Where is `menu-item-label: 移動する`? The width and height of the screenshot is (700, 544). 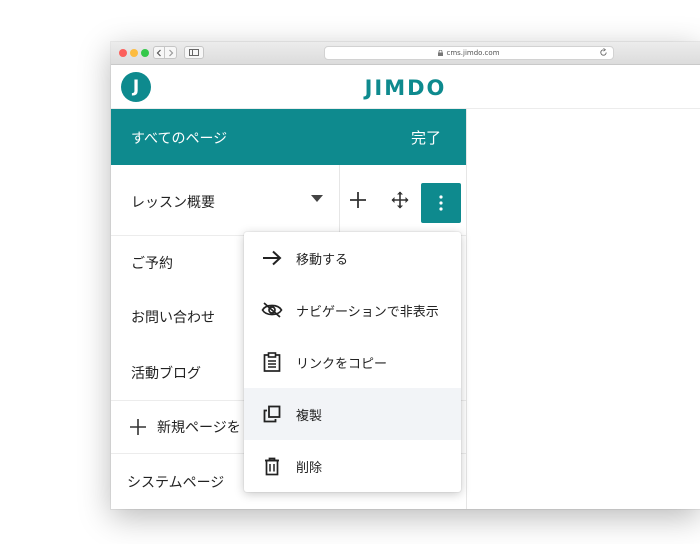
menu-item-label: 移動する is located at coordinates (322, 260).